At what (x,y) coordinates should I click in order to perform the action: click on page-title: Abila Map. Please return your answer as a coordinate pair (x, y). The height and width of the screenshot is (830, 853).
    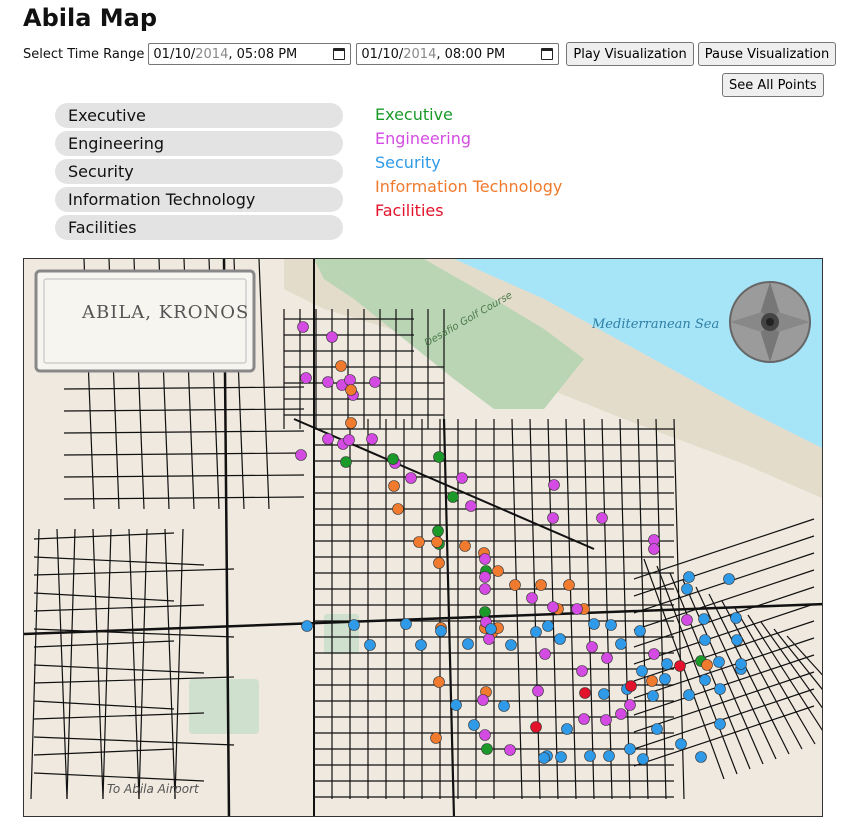
    Looking at the image, I should click on (90, 18).